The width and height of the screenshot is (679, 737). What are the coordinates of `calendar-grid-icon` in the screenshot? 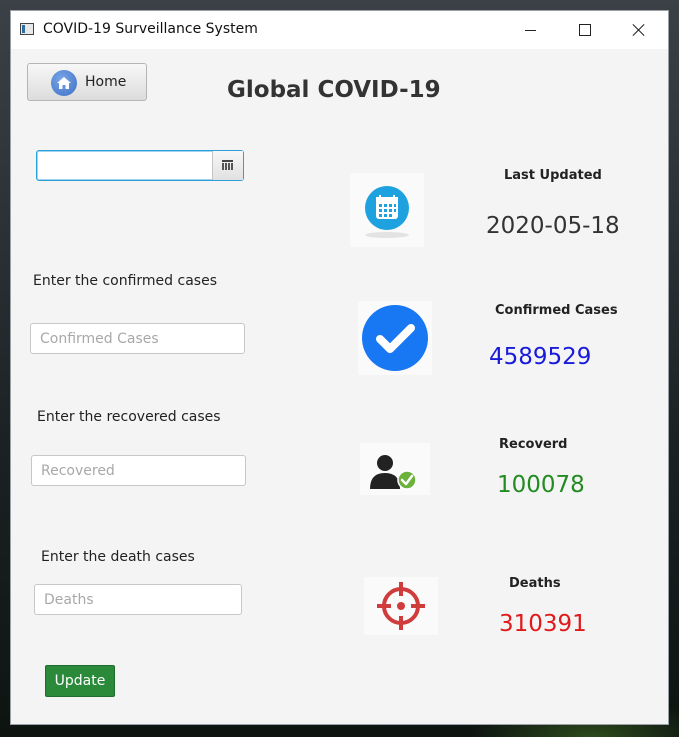 It's located at (227, 165).